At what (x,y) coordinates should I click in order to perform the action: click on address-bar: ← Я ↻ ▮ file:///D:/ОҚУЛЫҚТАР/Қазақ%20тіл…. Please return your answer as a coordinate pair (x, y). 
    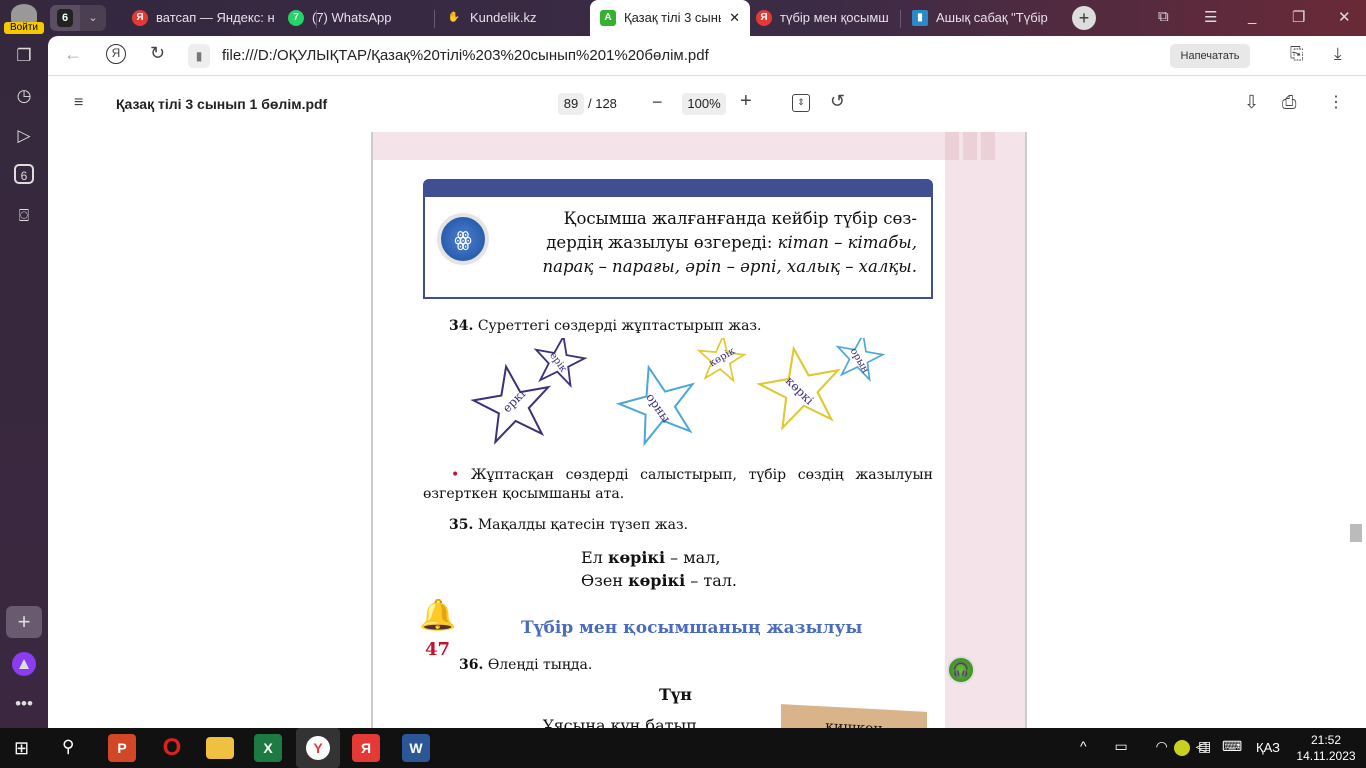
    Looking at the image, I should click on (707, 56).